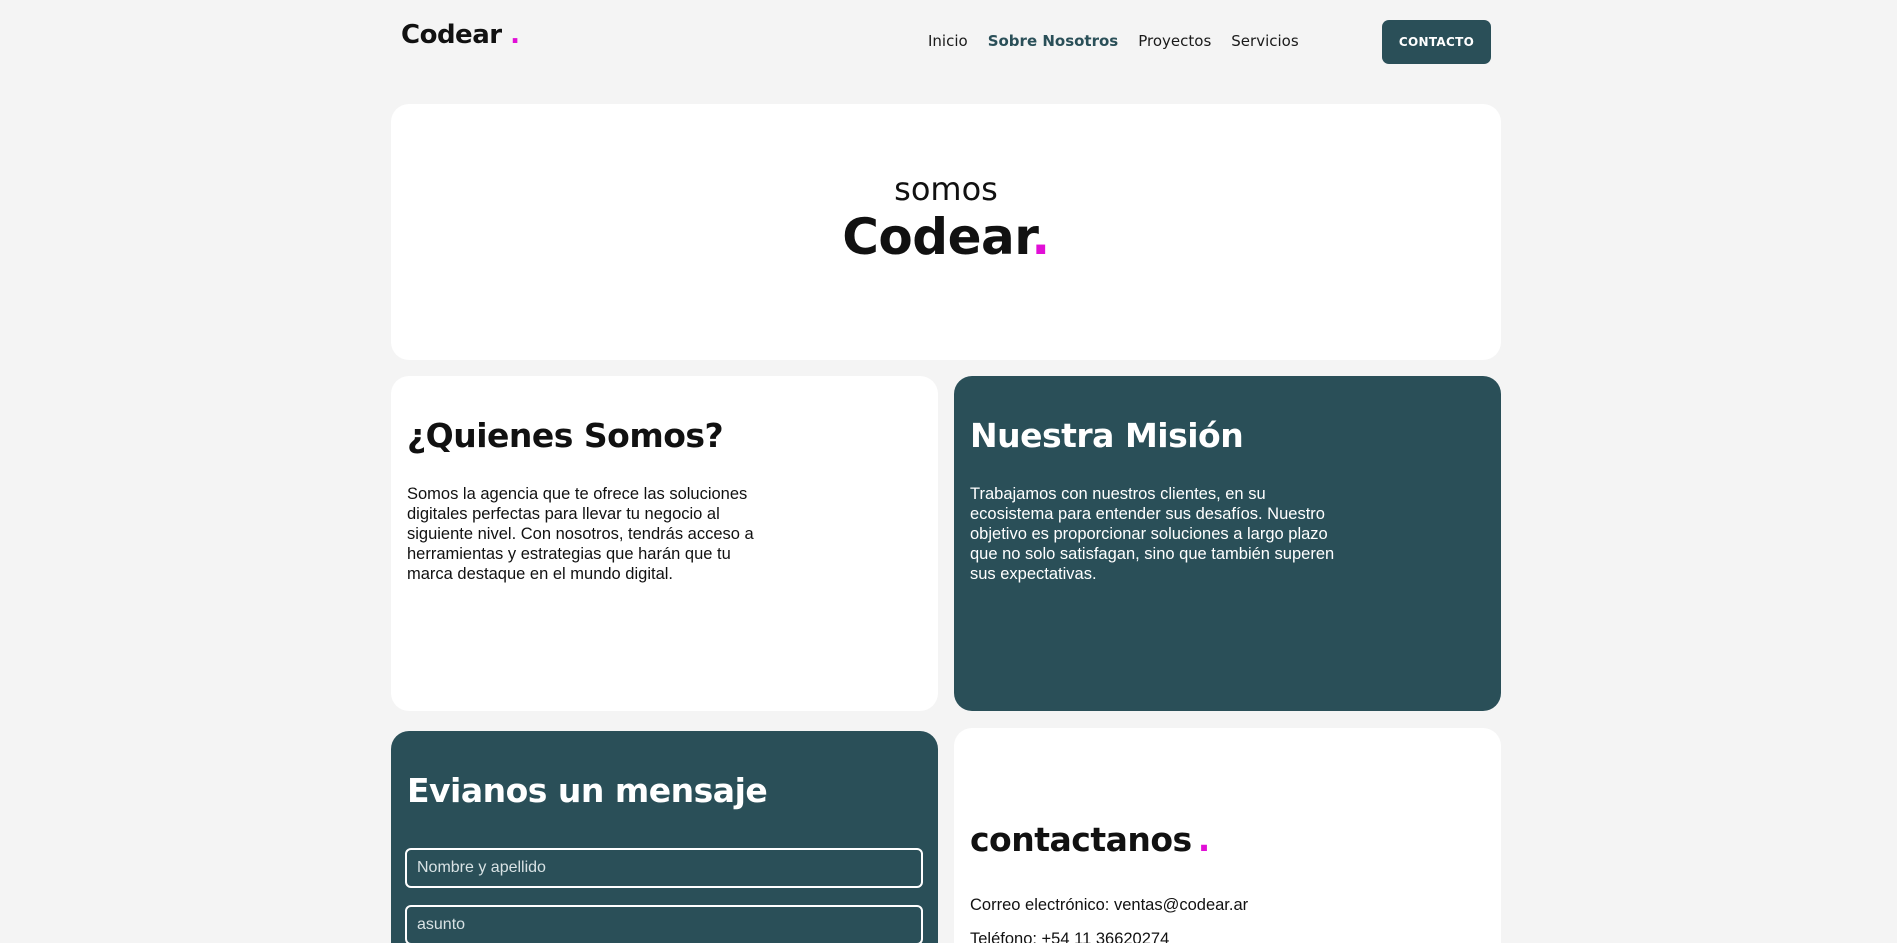  Describe the element at coordinates (946, 189) in the screenshot. I see `hero-subtitle: somos` at that location.